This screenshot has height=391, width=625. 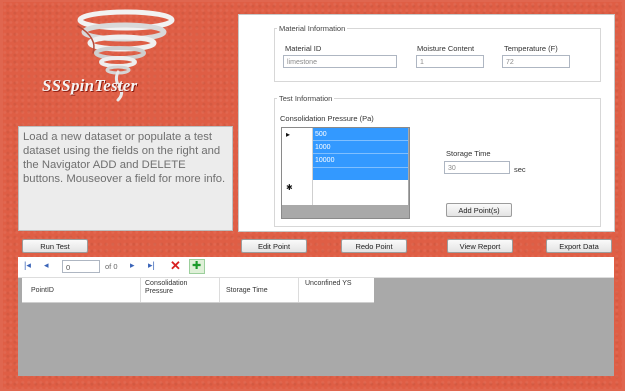 I want to click on run-test-button: Run Test, so click(x=55, y=246).